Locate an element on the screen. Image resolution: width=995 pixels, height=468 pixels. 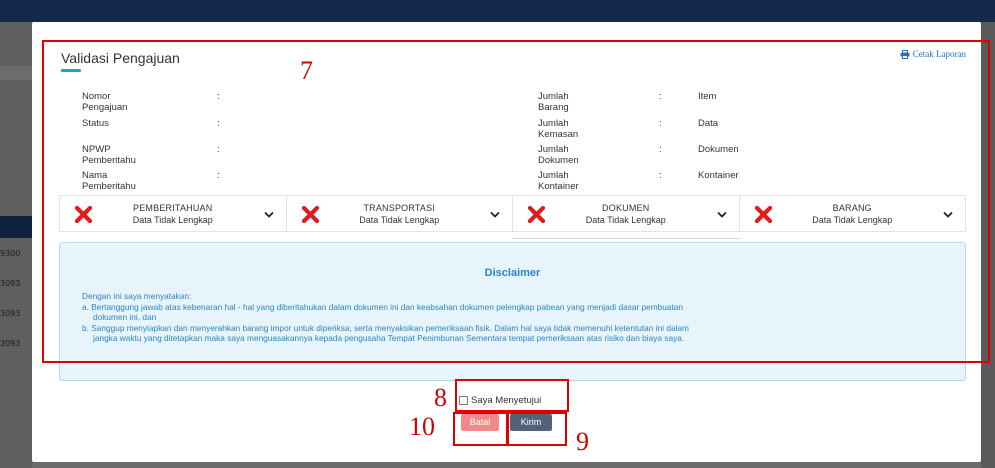
background-page-left is located at coordinates (16, 245).